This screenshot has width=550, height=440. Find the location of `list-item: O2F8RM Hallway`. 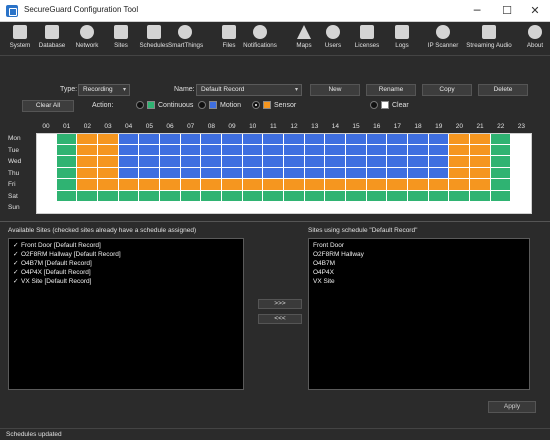

list-item: O2F8RM Hallway is located at coordinates (419, 254).